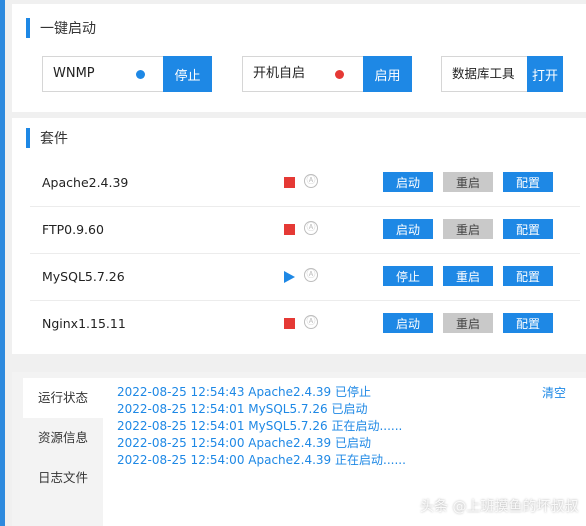 The height and width of the screenshot is (526, 586). What do you see at coordinates (63, 438) in the screenshot?
I see `tab-resource-info: 资源信息` at bounding box center [63, 438].